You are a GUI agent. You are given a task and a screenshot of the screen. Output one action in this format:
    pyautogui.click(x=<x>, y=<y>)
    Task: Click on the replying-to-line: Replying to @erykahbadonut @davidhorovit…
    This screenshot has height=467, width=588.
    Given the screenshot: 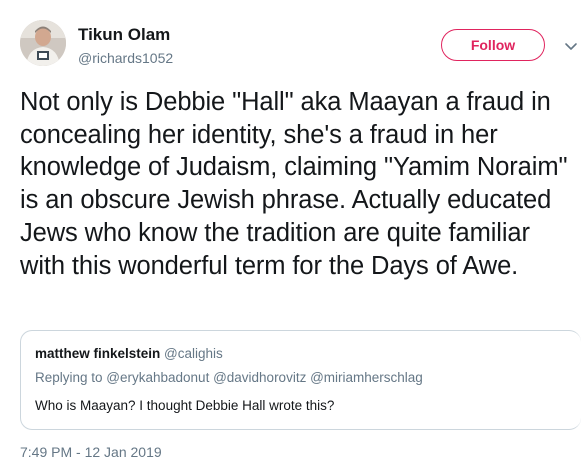 What is the action you would take?
    pyautogui.click(x=229, y=378)
    